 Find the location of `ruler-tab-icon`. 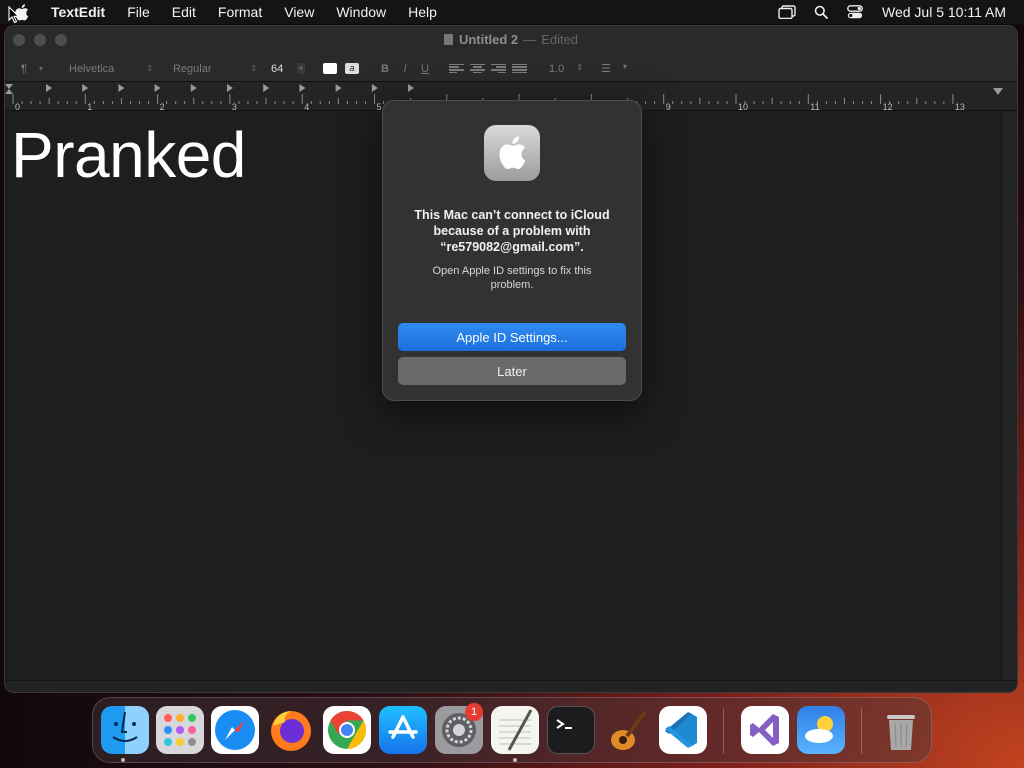

ruler-tab-icon is located at coordinates (998, 92).